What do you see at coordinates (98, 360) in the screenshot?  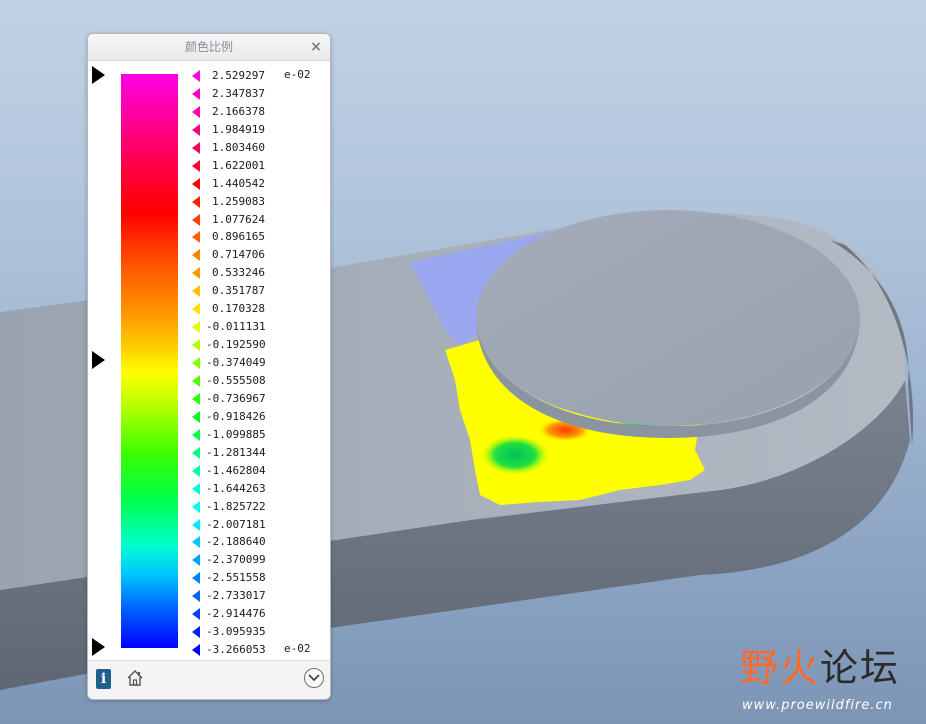 I see `range-mid-marker` at bounding box center [98, 360].